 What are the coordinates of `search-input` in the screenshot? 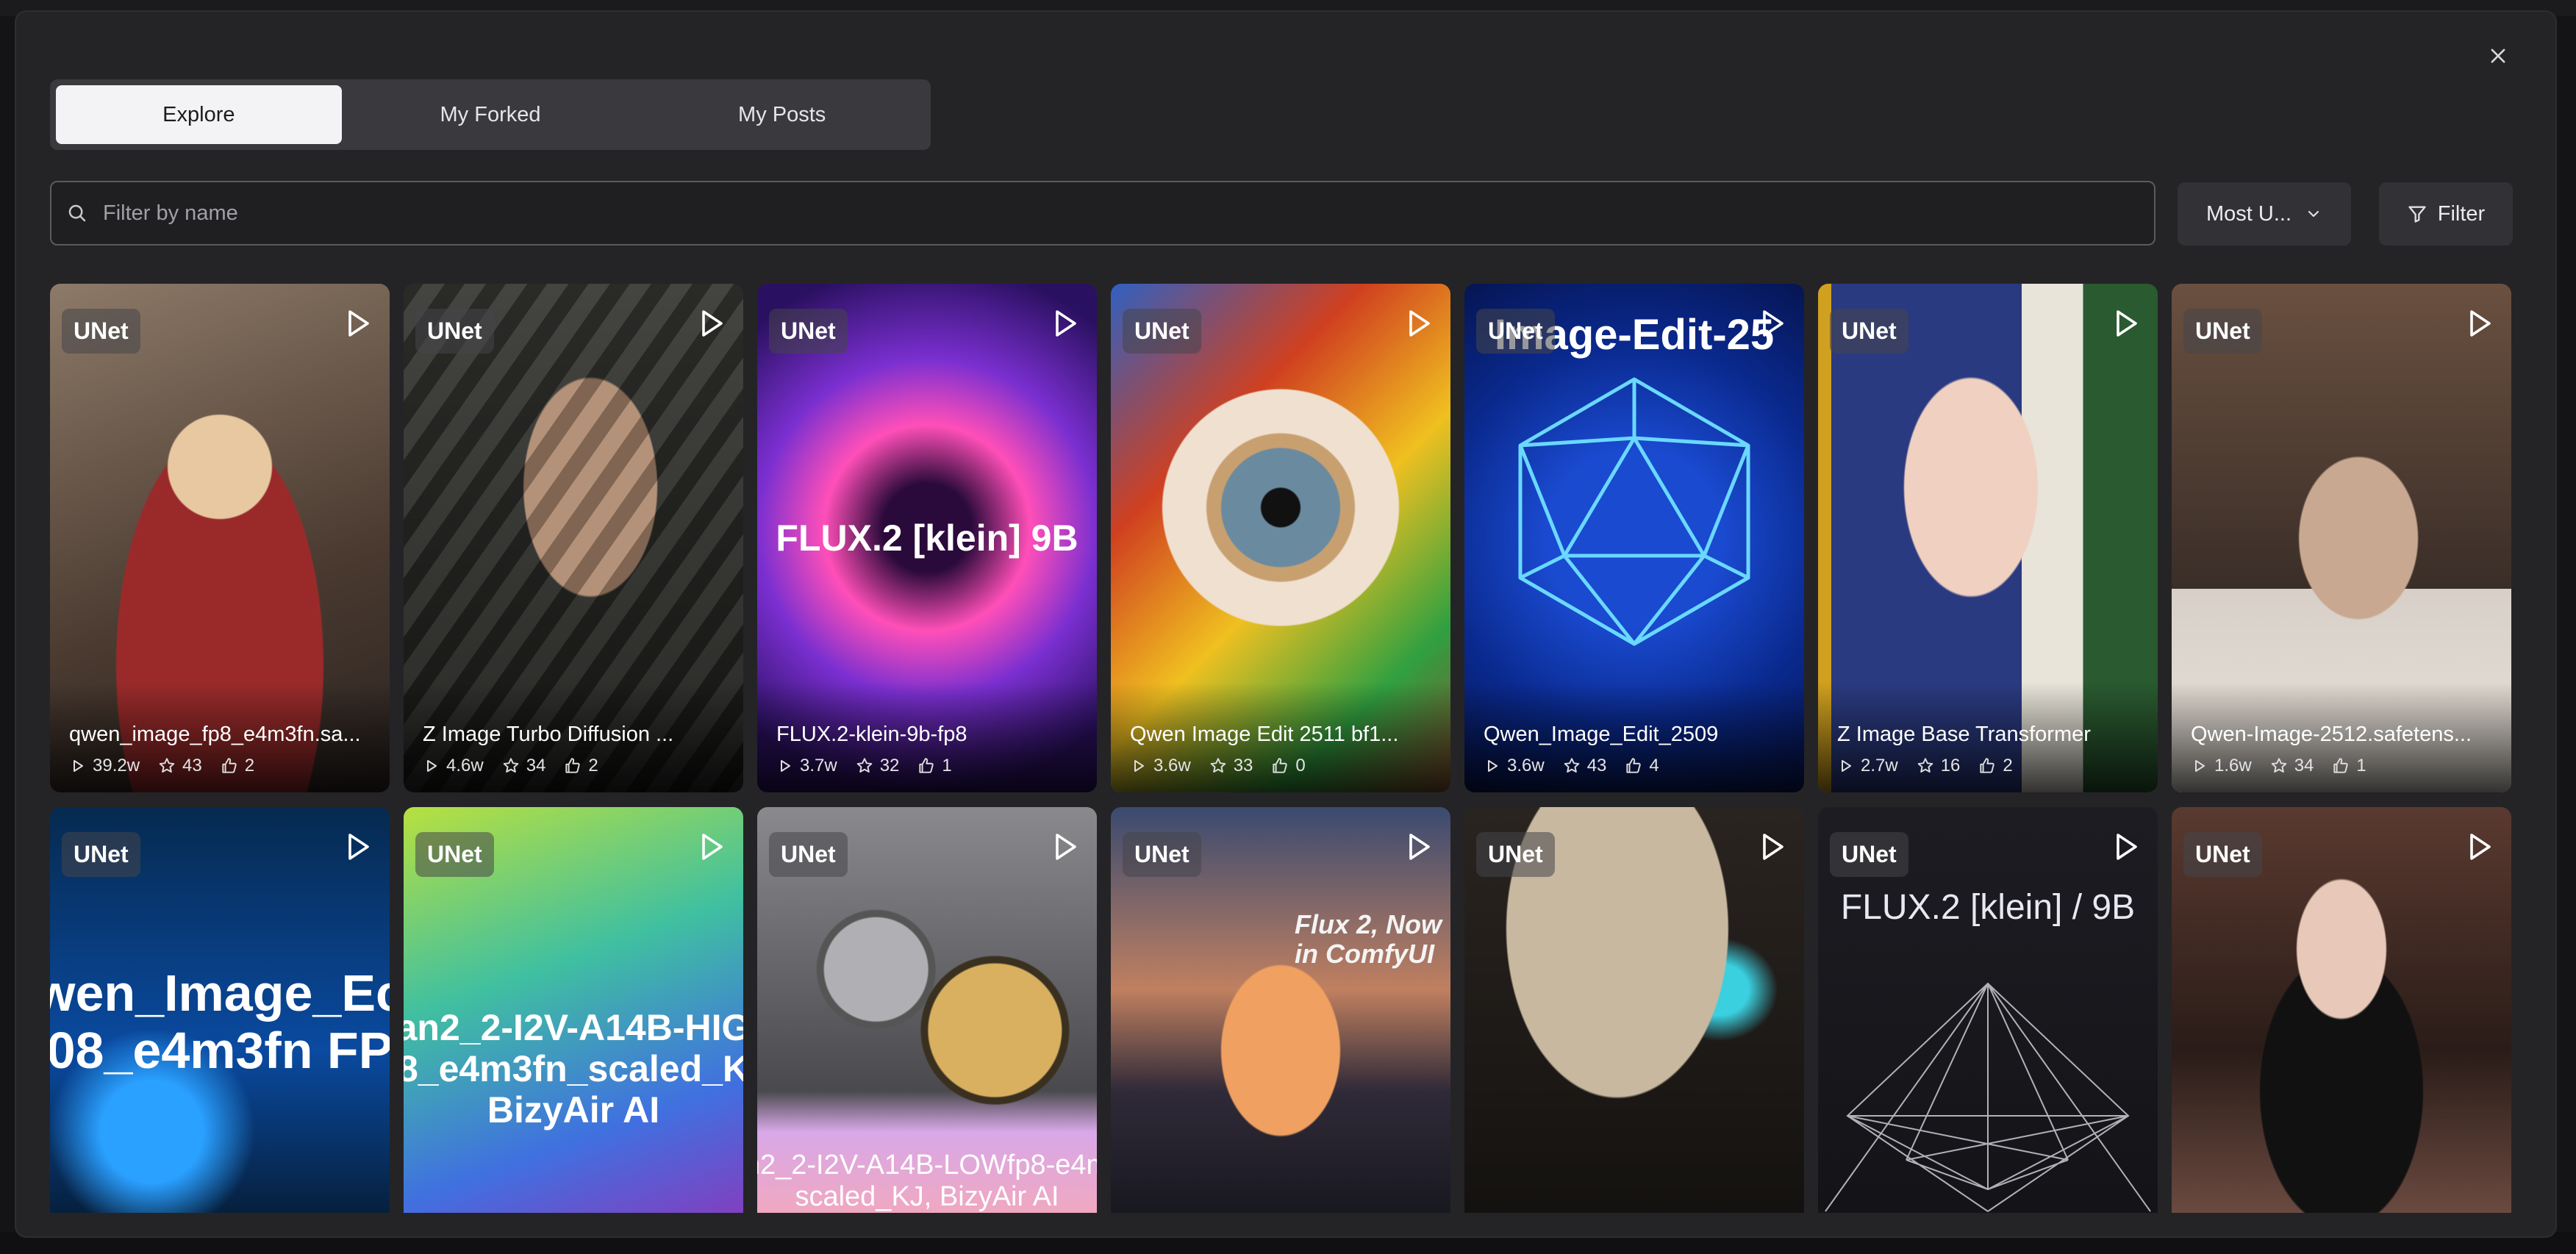 It's located at (1127, 213).